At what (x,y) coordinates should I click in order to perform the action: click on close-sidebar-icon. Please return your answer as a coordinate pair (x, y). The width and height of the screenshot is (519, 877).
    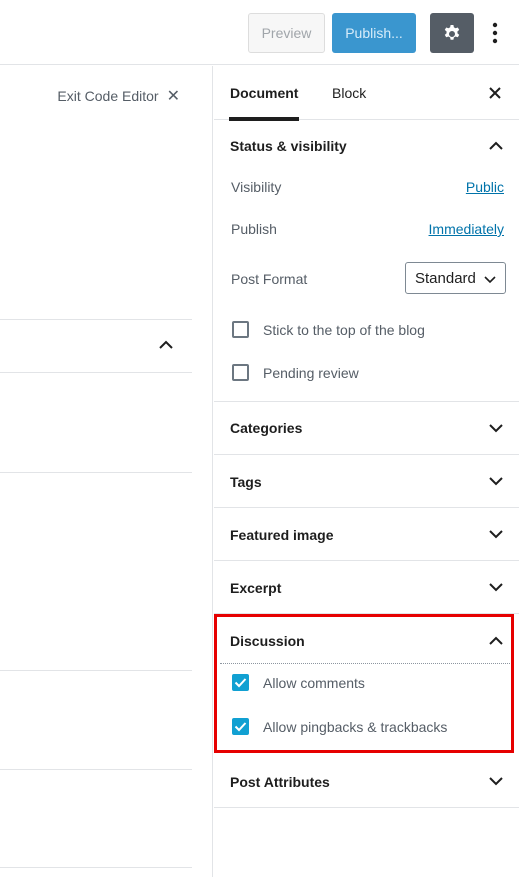
    Looking at the image, I should click on (495, 93).